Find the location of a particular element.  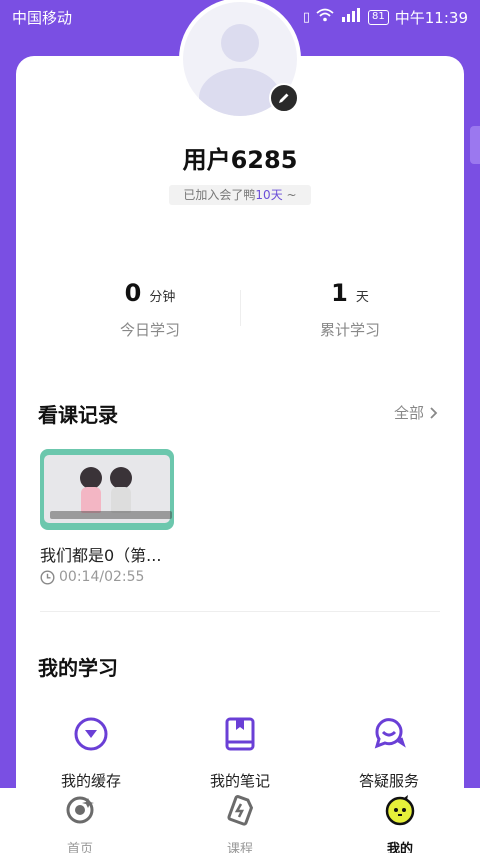

nav-home: 首页 is located at coordinates (80, 820).